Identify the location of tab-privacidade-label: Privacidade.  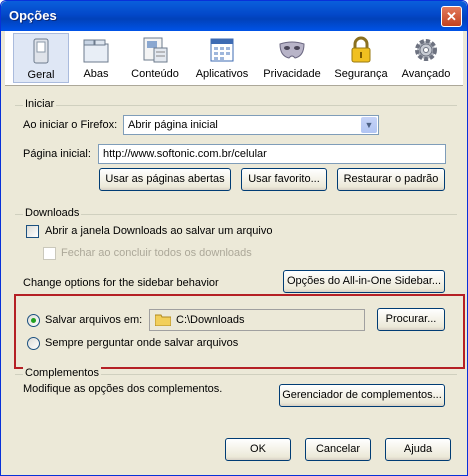
(292, 74).